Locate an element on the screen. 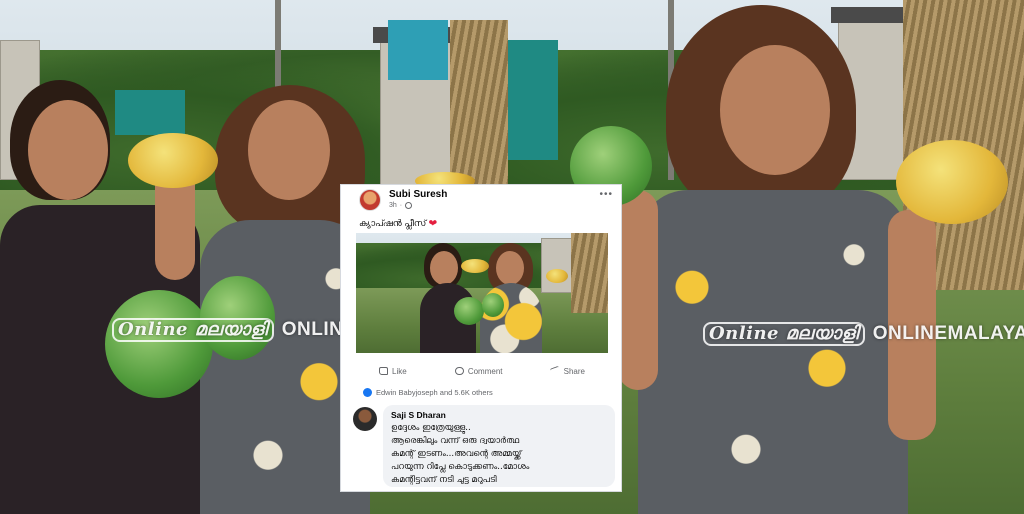  comment-line: കമന്റ് ഇടണം...അവന്റെ അമ്മയ്ക്ക് is located at coordinates (456, 454).